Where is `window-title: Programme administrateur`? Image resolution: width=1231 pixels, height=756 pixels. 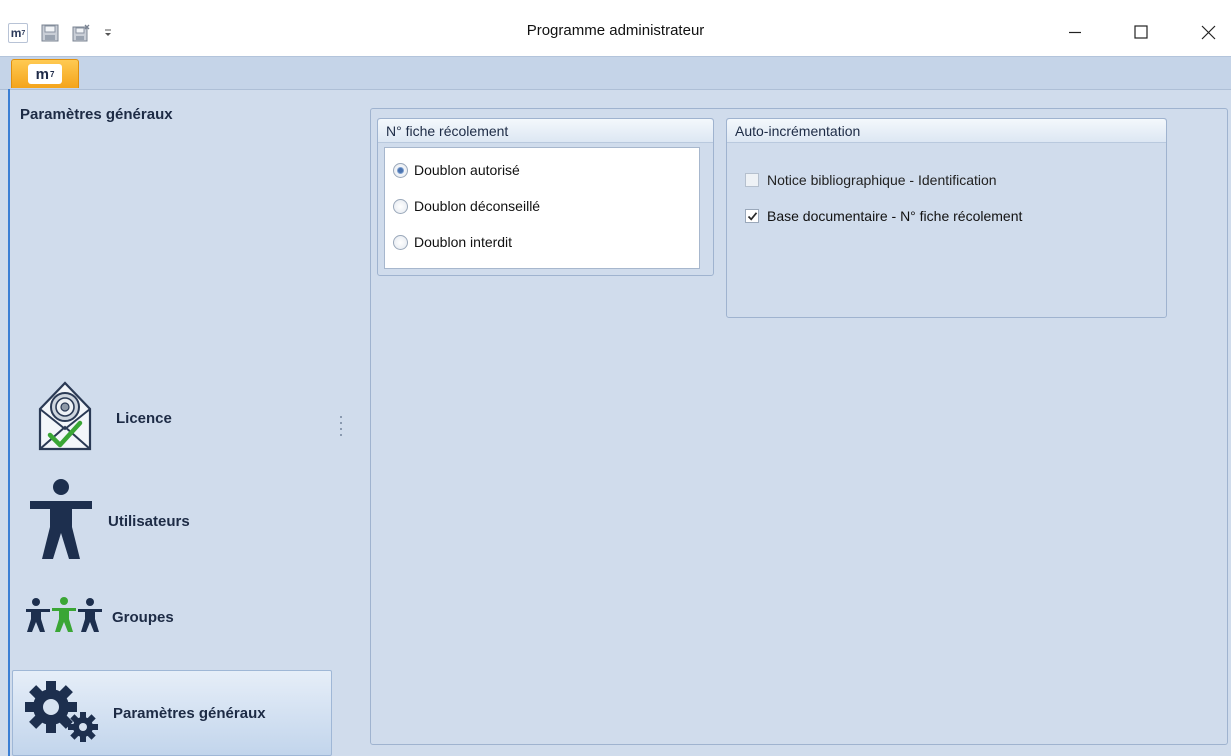 window-title: Programme administrateur is located at coordinates (615, 30).